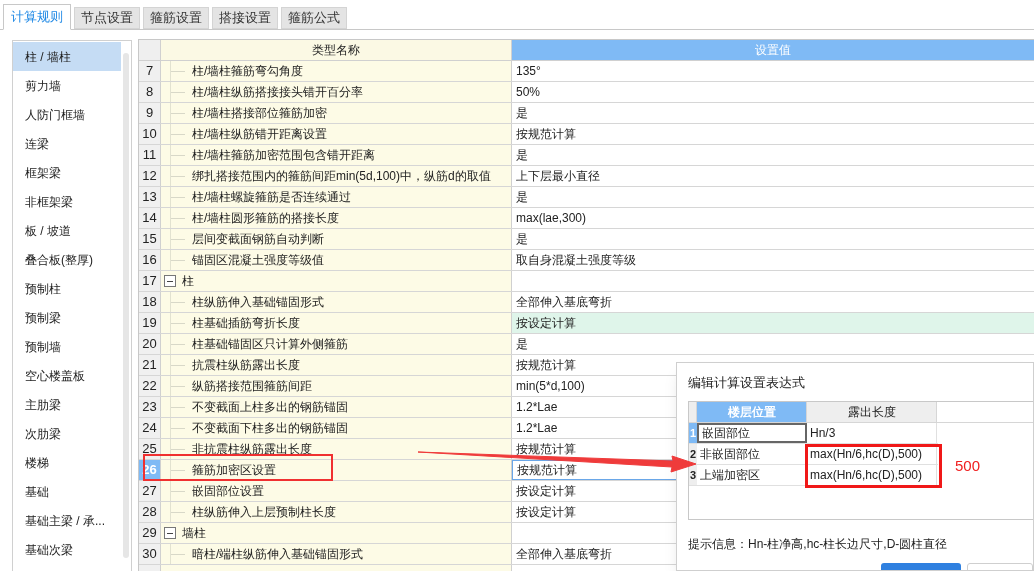  I want to click on table-cell-text: 柱基础插筋弯折长度, so click(246, 323).